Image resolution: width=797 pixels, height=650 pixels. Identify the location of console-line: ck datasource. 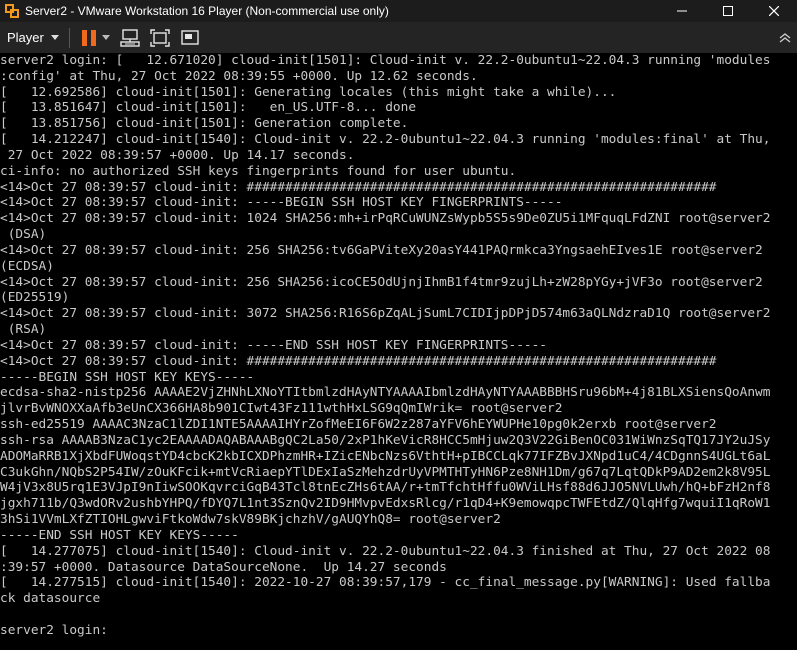
(50, 599).